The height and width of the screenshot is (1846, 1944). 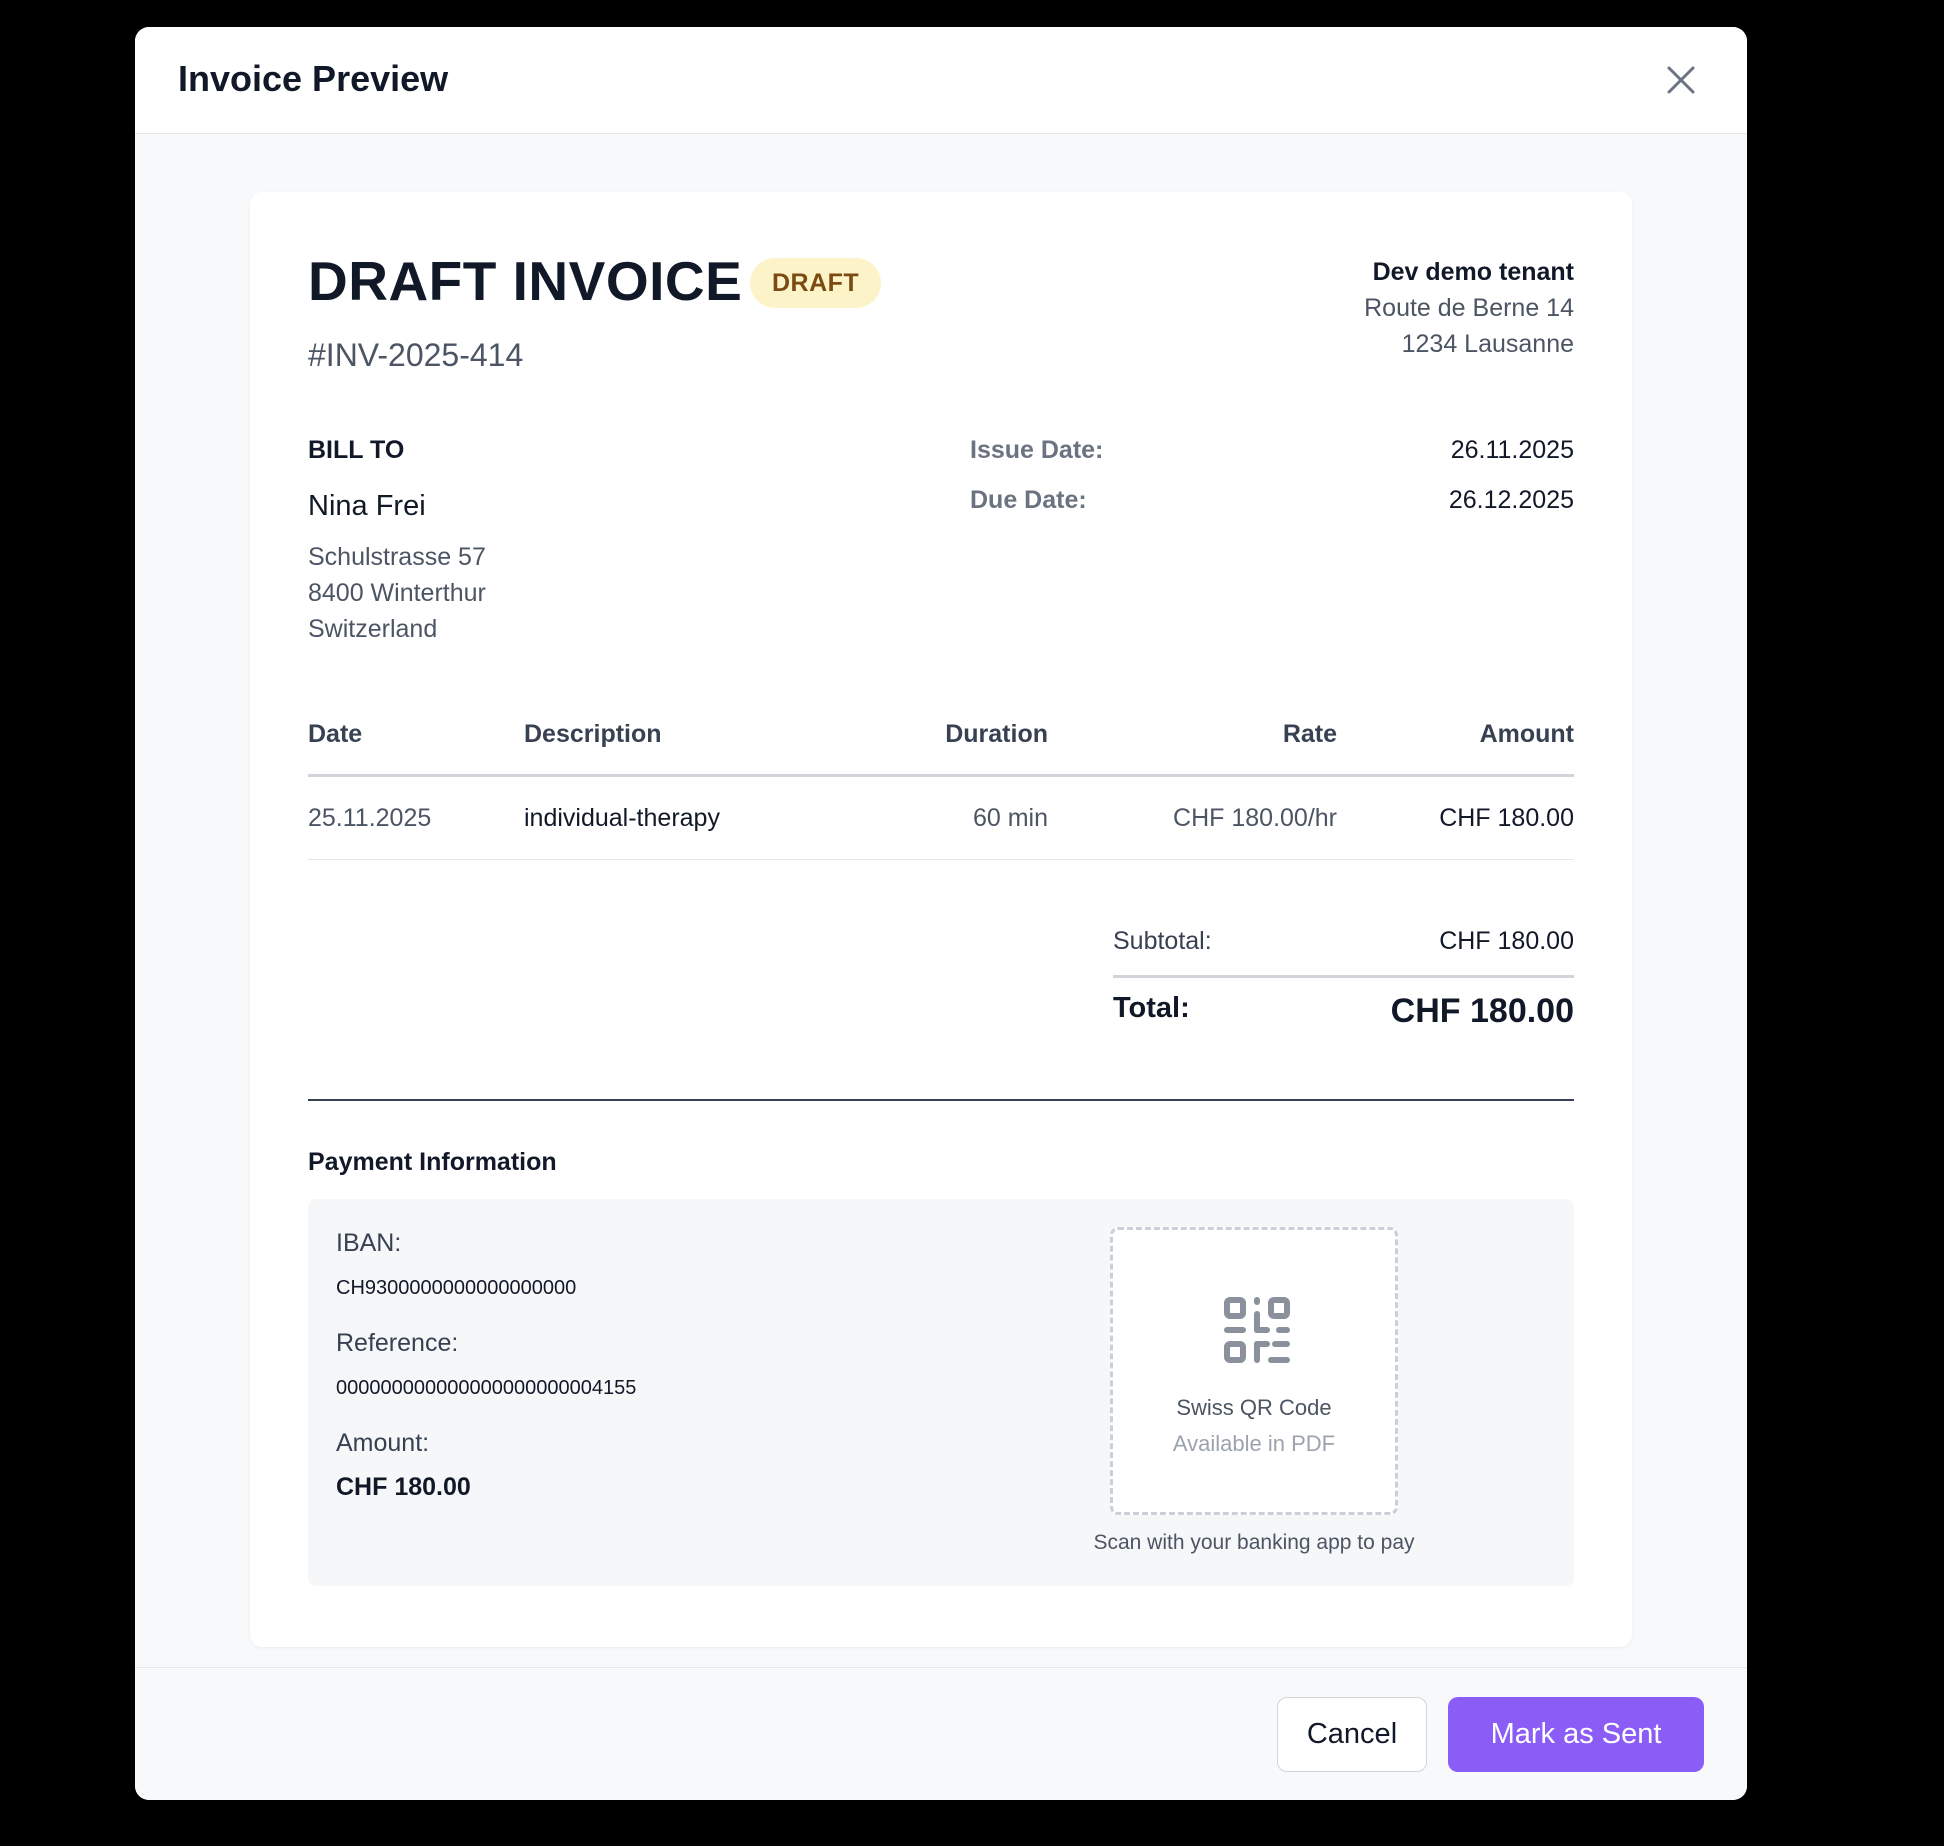 What do you see at coordinates (356, 450) in the screenshot?
I see `bill-to-label: BILL TO` at bounding box center [356, 450].